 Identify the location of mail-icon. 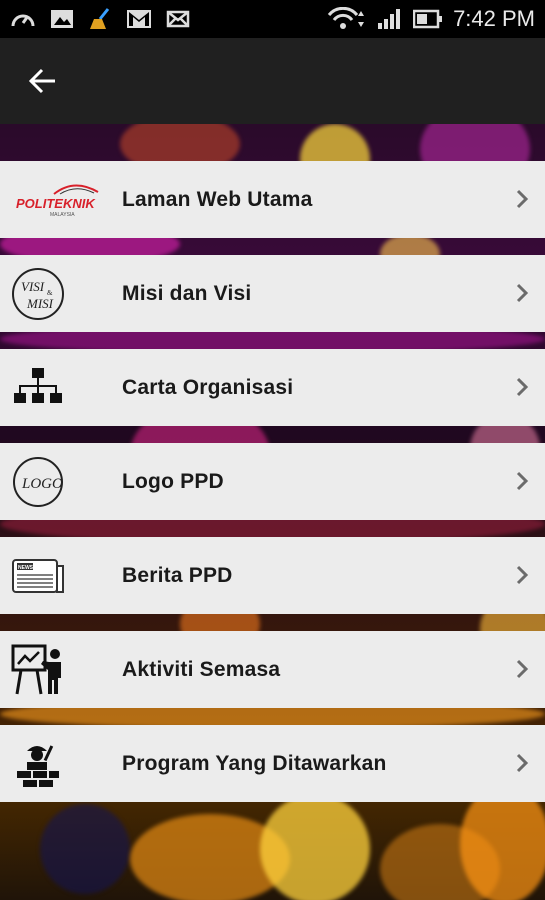
(178, 19).